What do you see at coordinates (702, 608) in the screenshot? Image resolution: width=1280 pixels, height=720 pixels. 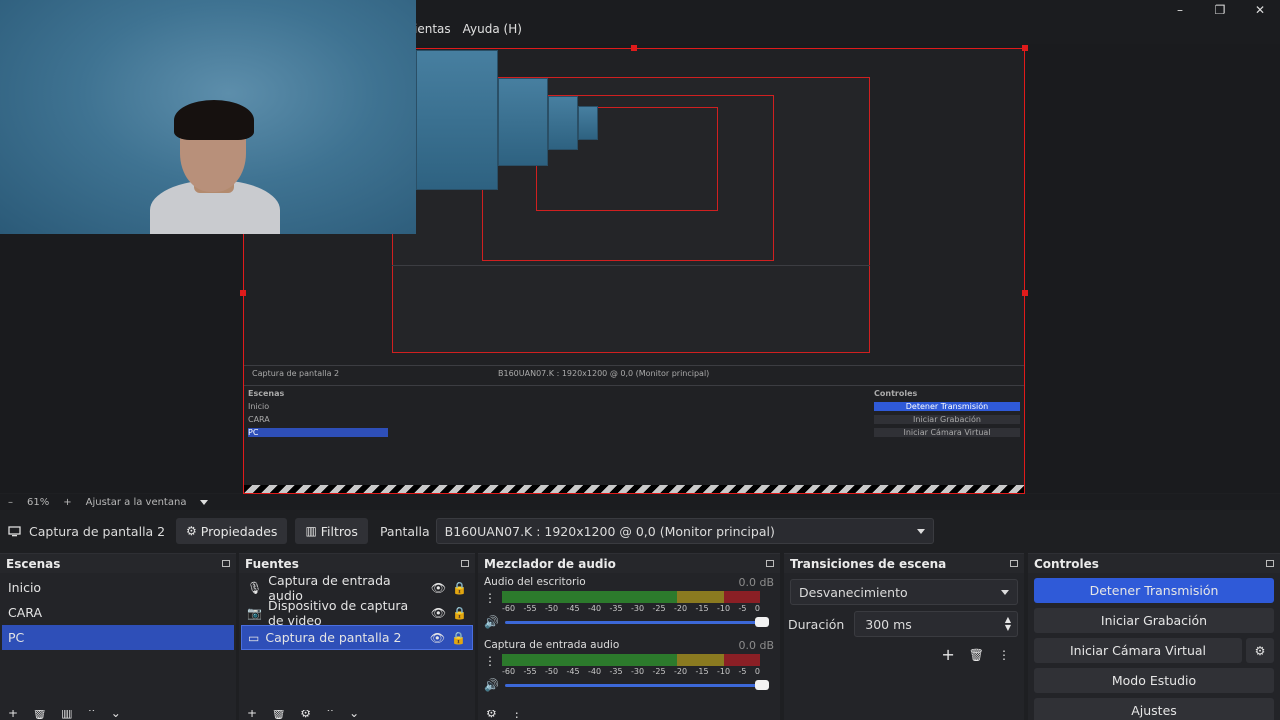 I see `meter-tick: -15` at bounding box center [702, 608].